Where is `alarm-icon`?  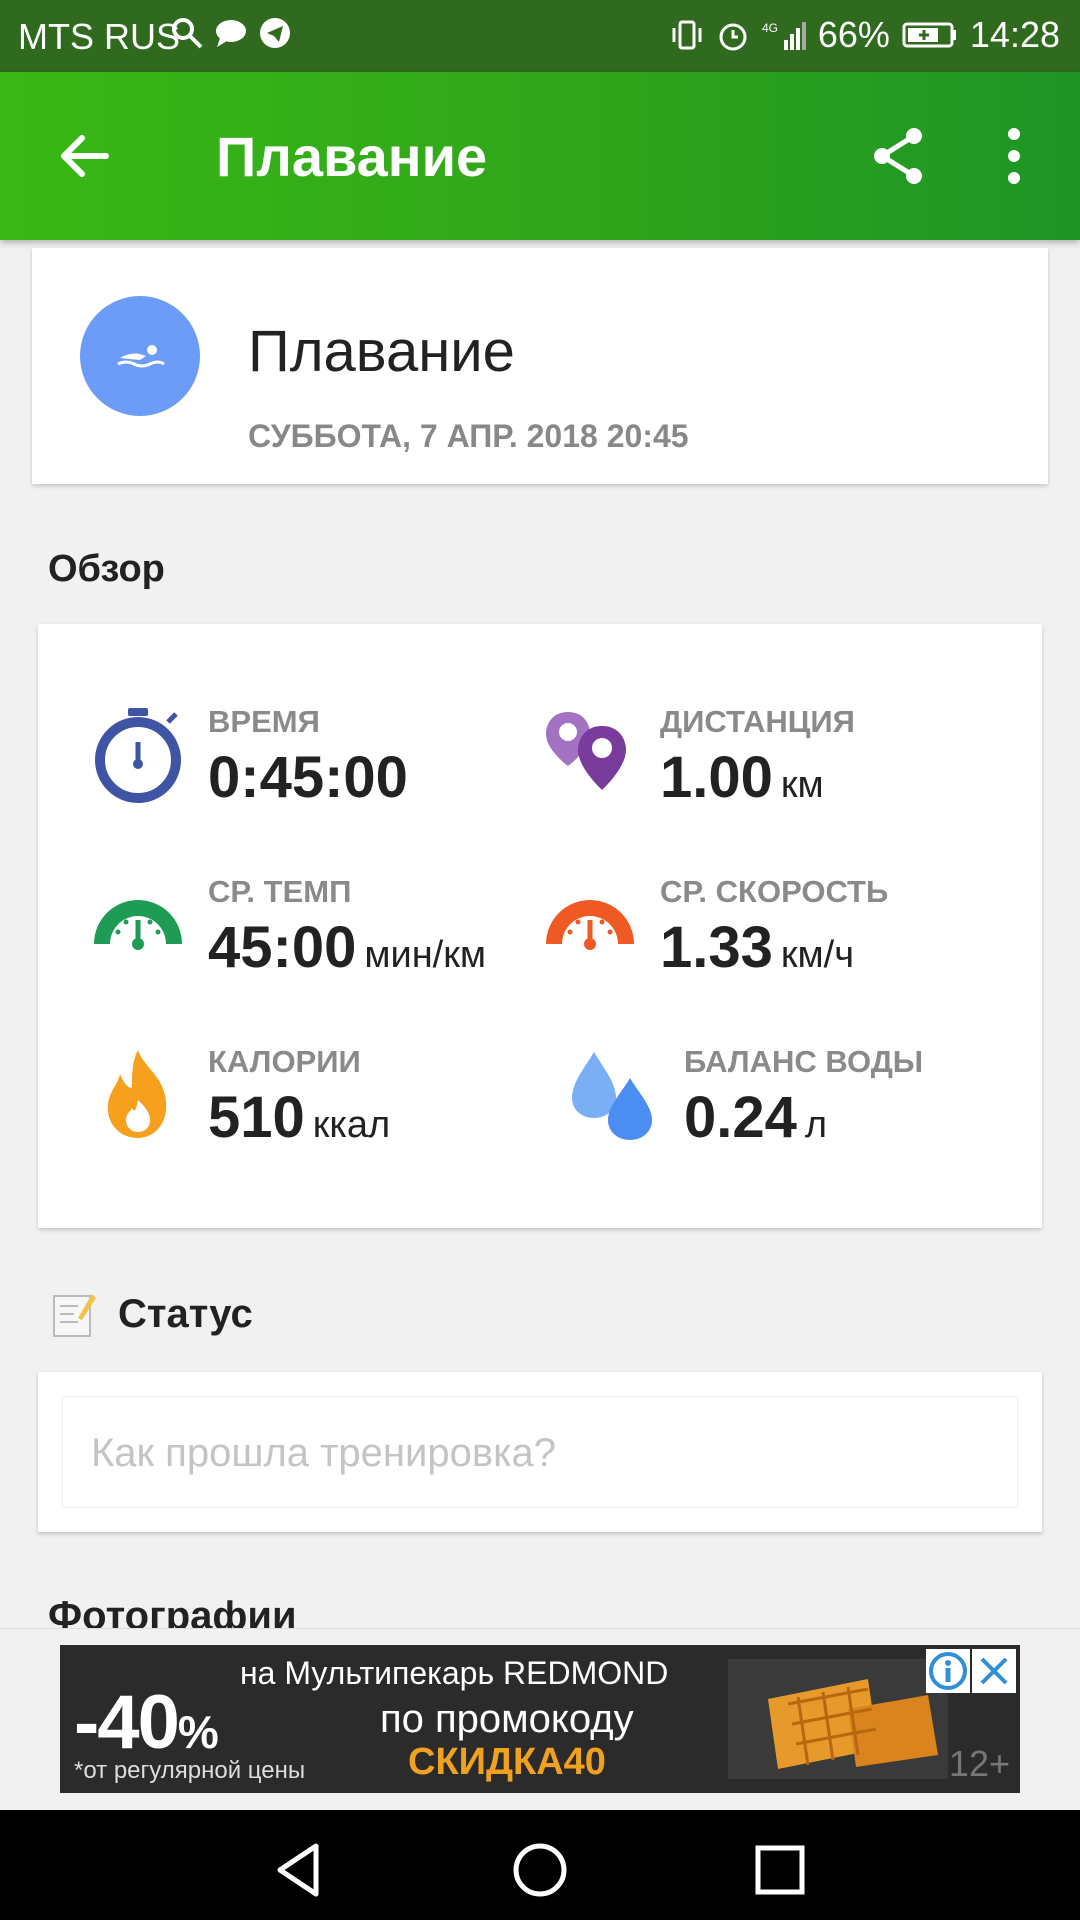 alarm-icon is located at coordinates (733, 37).